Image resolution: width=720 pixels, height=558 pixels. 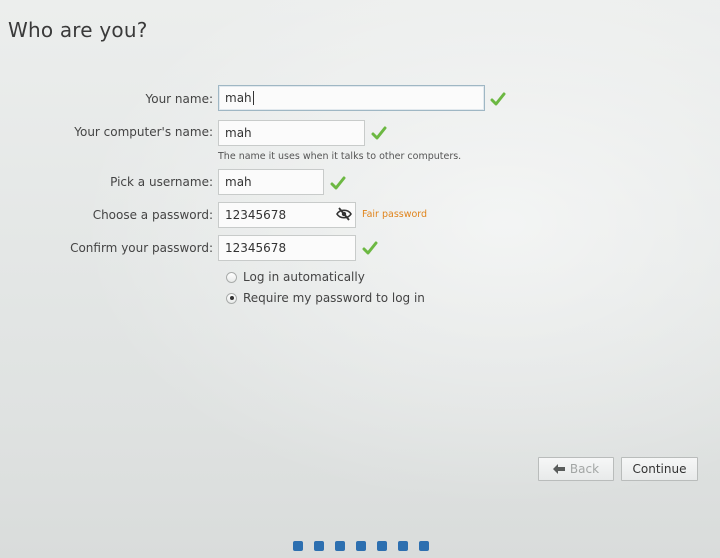 I want to click on continue-button-label: Continue, so click(x=659, y=469).